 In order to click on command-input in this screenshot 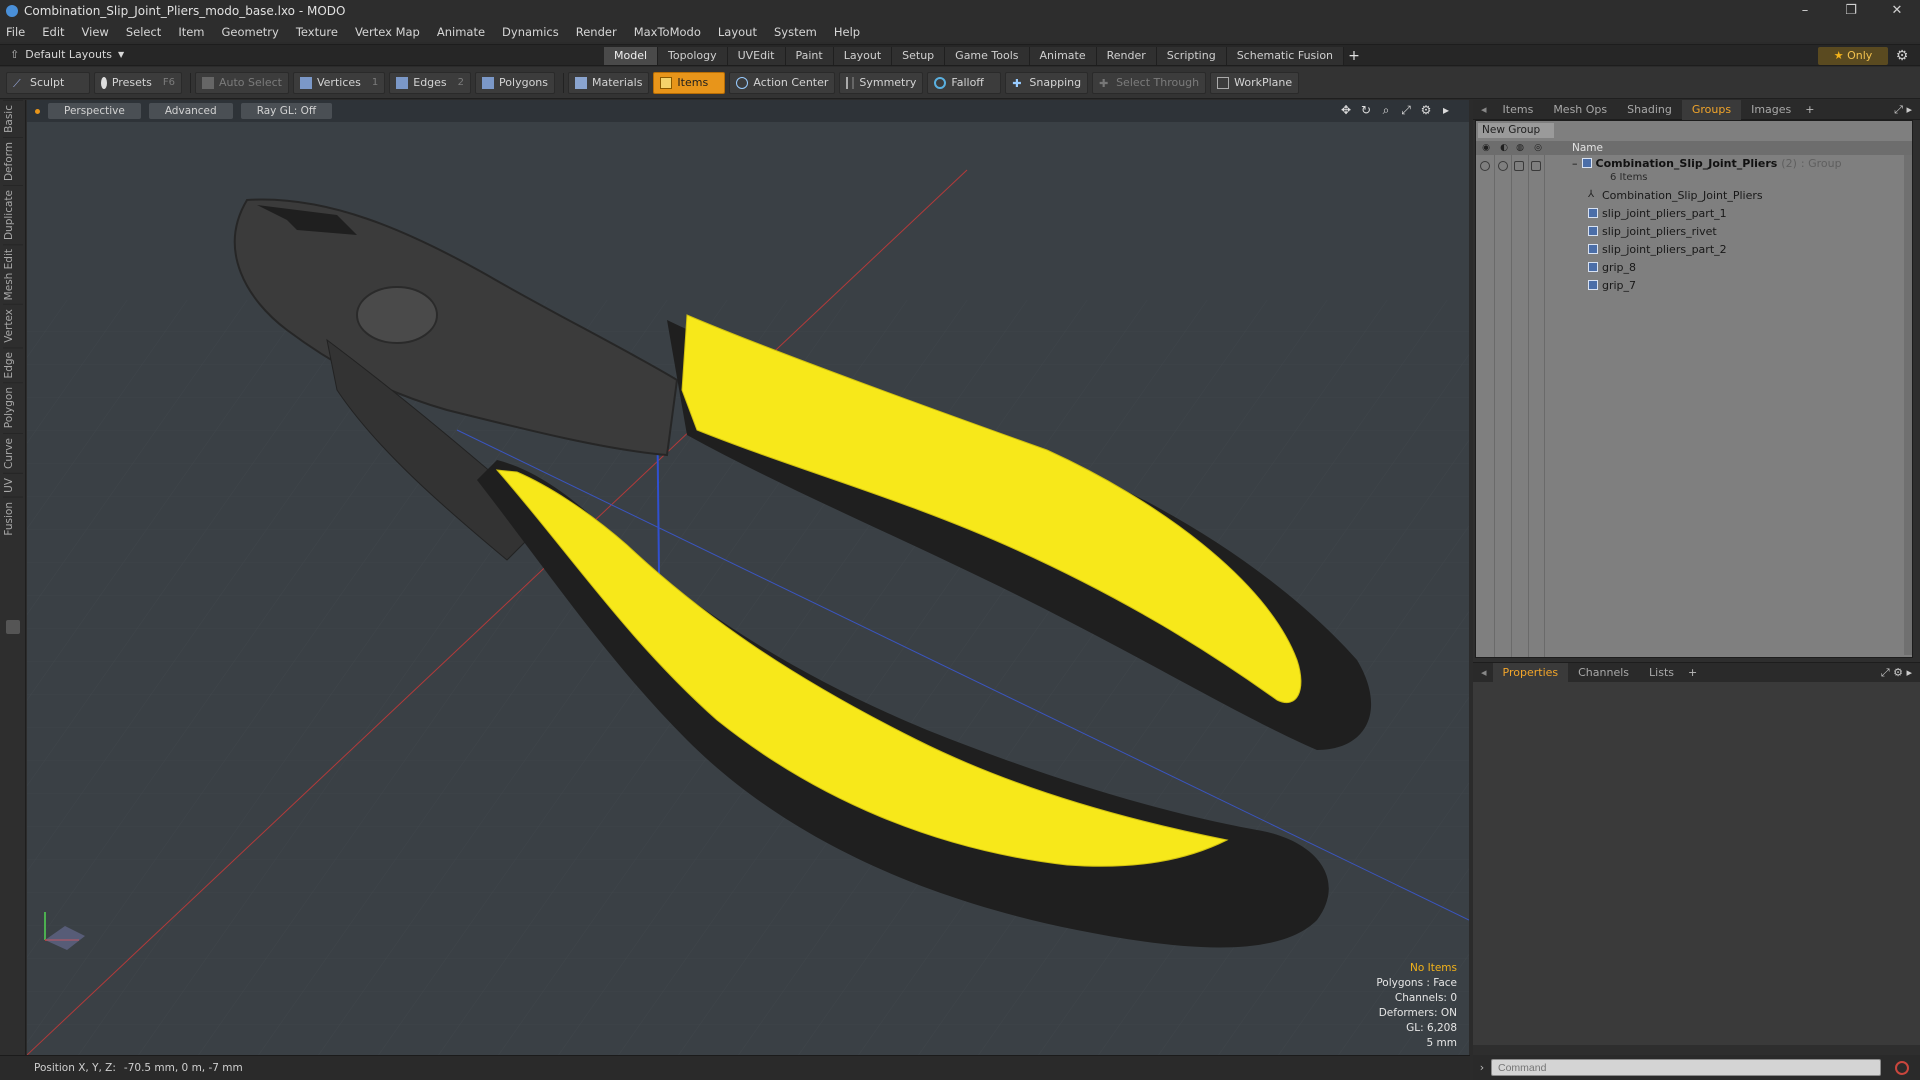, I will do `click(1686, 1067)`.